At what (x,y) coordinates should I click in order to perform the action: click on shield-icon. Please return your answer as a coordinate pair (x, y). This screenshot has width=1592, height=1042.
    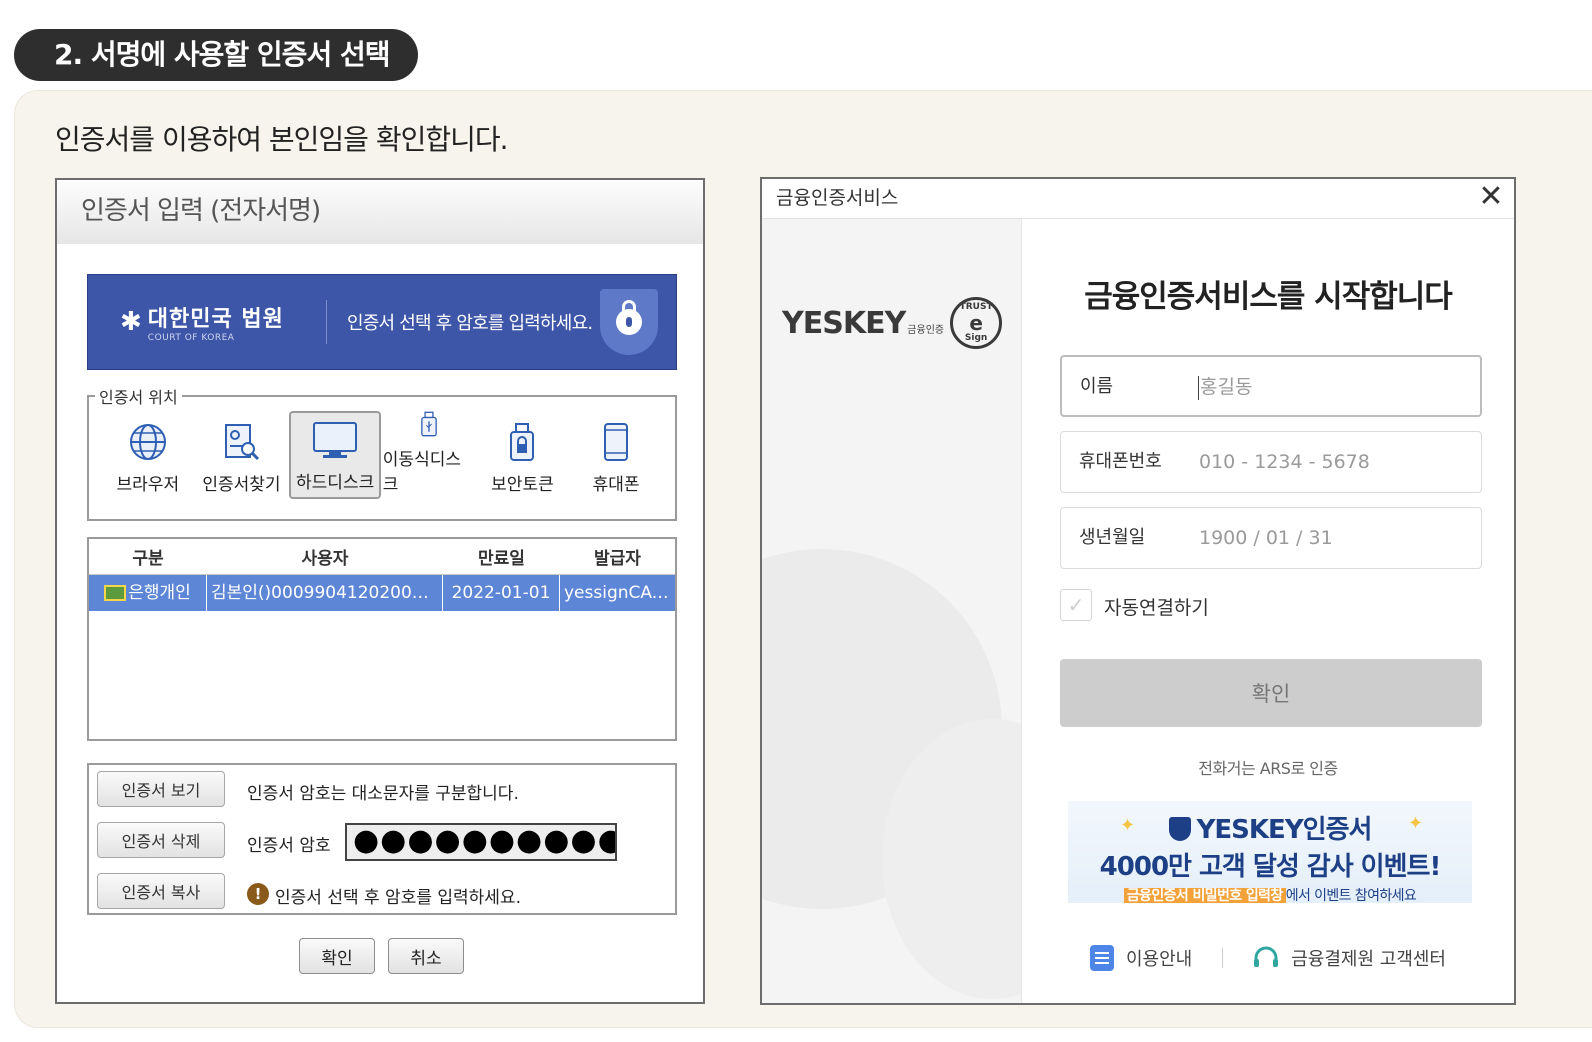
    Looking at the image, I should click on (1179, 829).